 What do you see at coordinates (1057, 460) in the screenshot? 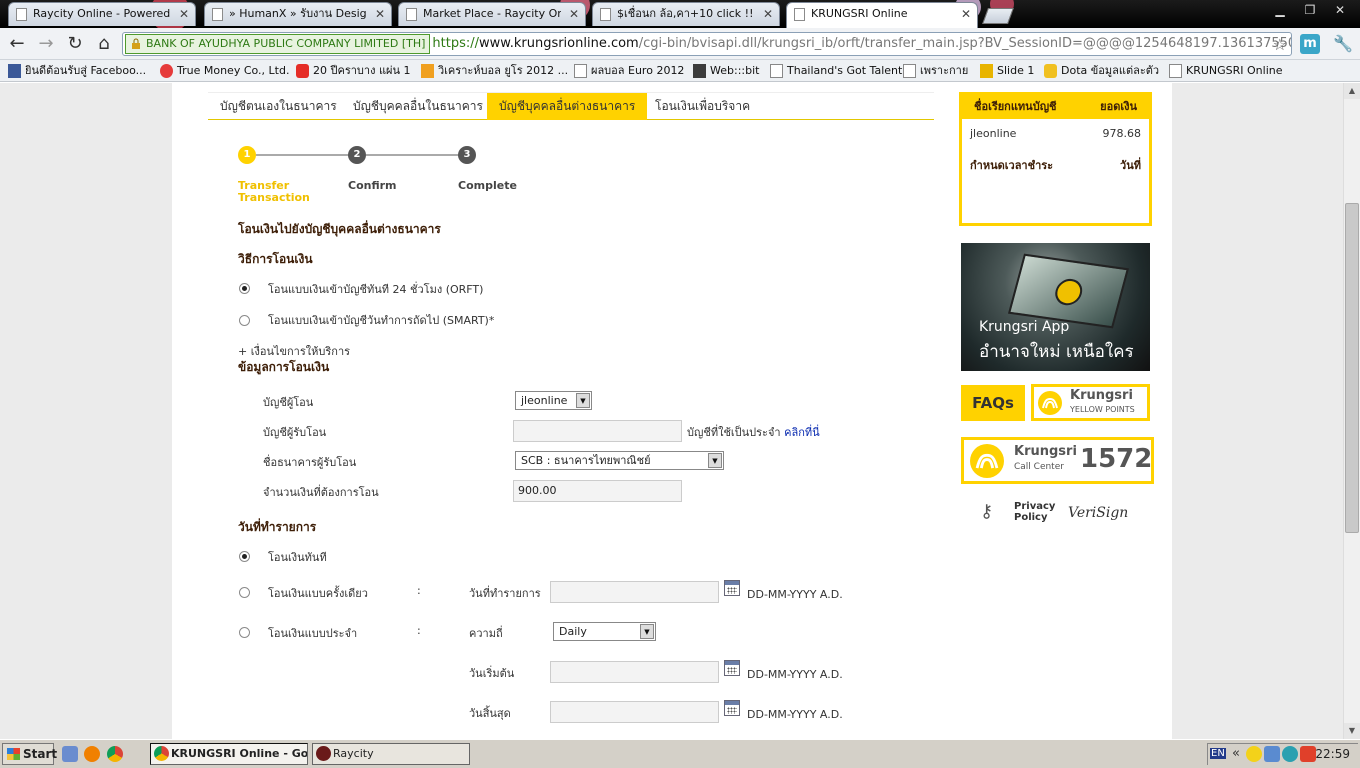
I see `call-center-banner: Krungsri Call Center 1572` at bounding box center [1057, 460].